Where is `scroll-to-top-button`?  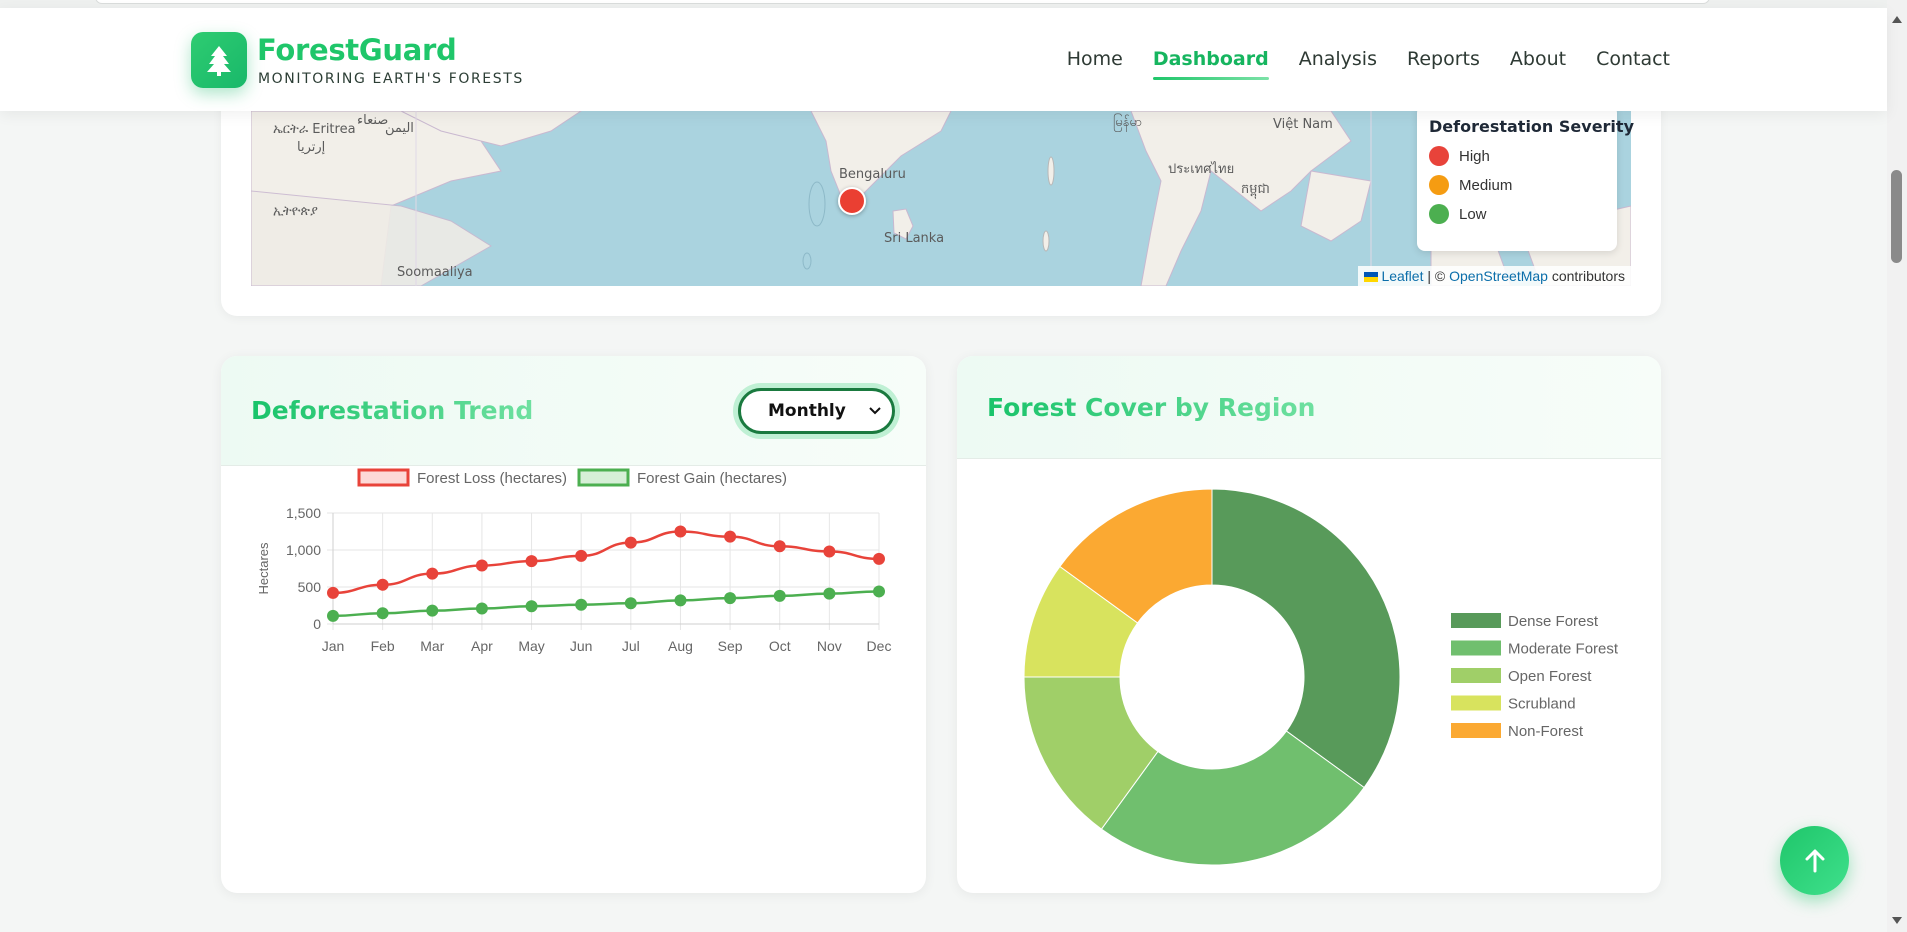
scroll-to-top-button is located at coordinates (1814, 860).